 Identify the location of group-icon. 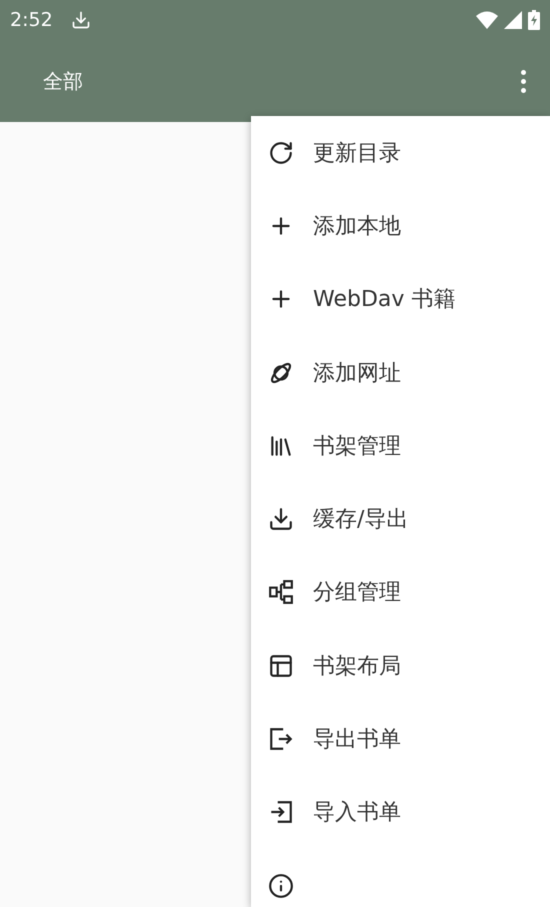
(281, 592).